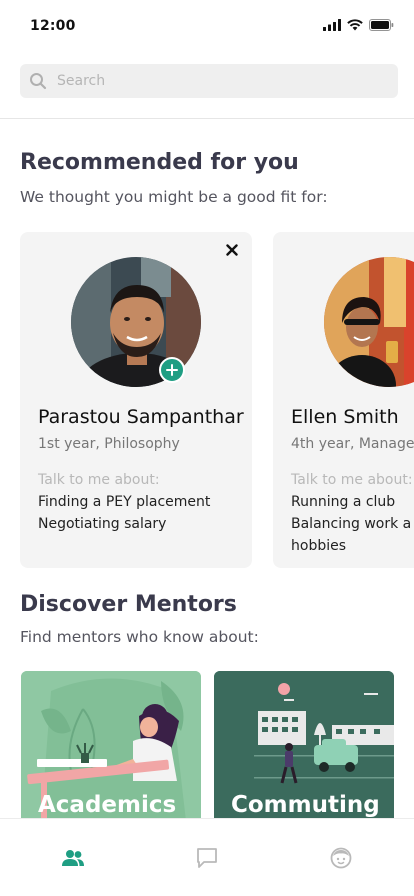 This screenshot has width=414, height=896. I want to click on mentor-topic: Balancing work a, so click(351, 524).